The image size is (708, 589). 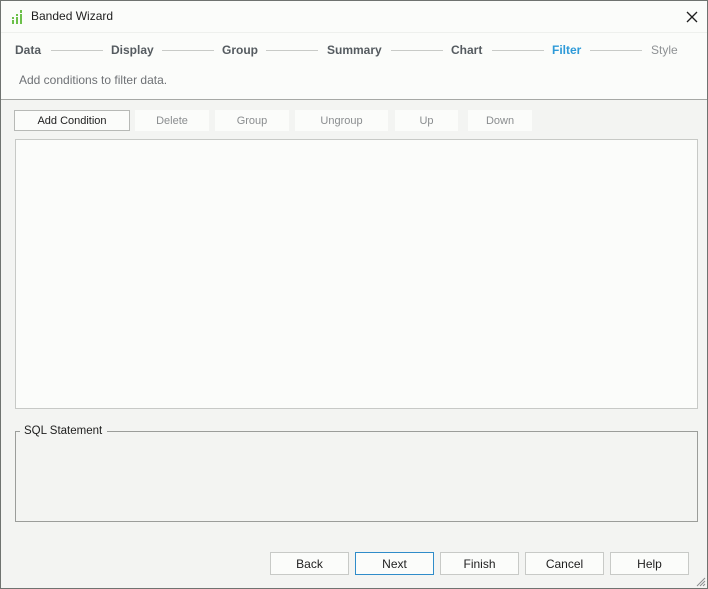 I want to click on step-summary: Summary, so click(x=354, y=50).